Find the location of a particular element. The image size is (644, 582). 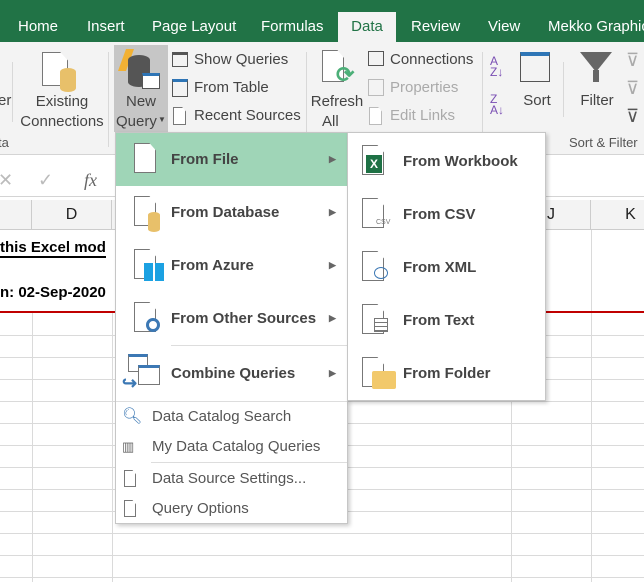

menu-item-from-other-sources: From Other Sources ▶ is located at coordinates (231, 318).